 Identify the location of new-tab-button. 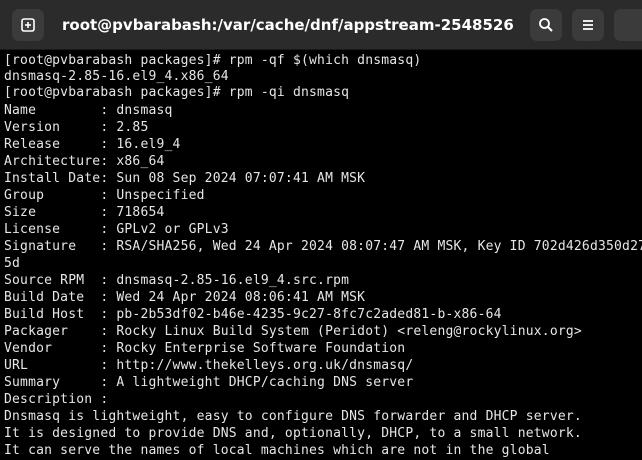
(28, 25).